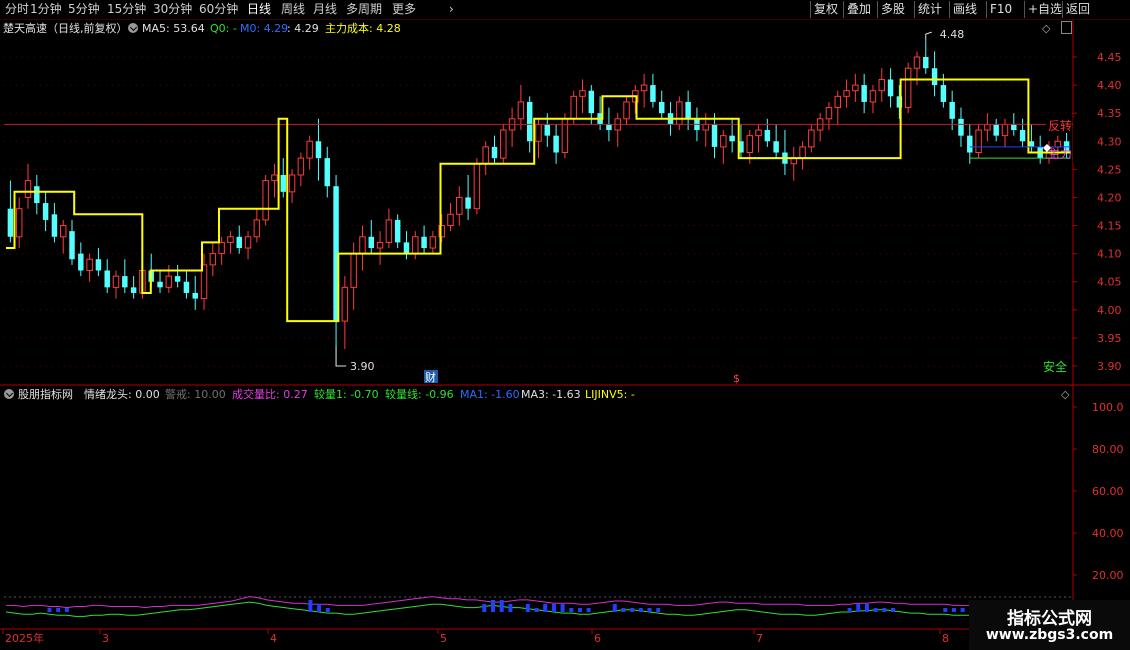  What do you see at coordinates (1109, 282) in the screenshot?
I see `price-tick-label-8: 4.05` at bounding box center [1109, 282].